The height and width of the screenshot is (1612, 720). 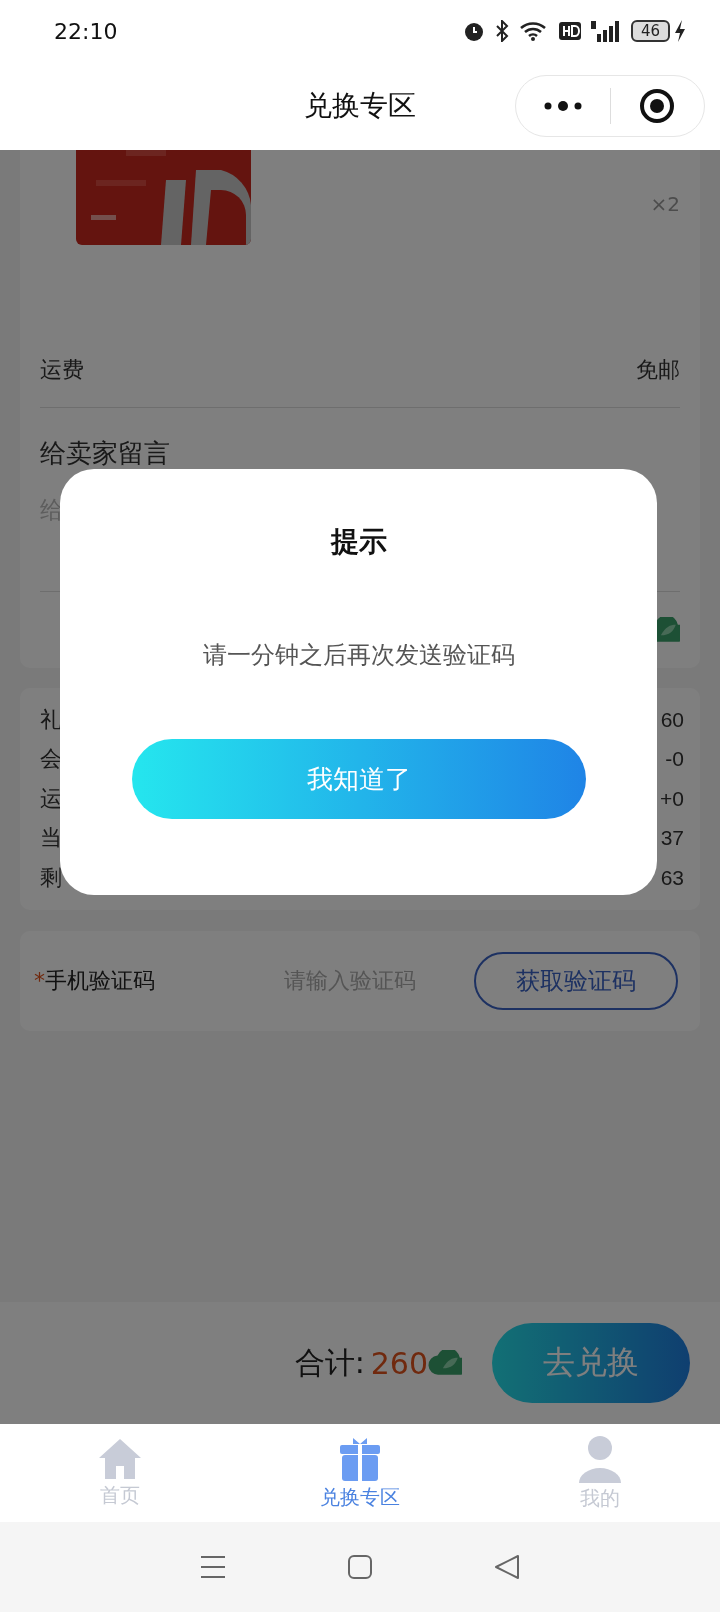 I want to click on page-title: 兑换专区, so click(x=360, y=106).